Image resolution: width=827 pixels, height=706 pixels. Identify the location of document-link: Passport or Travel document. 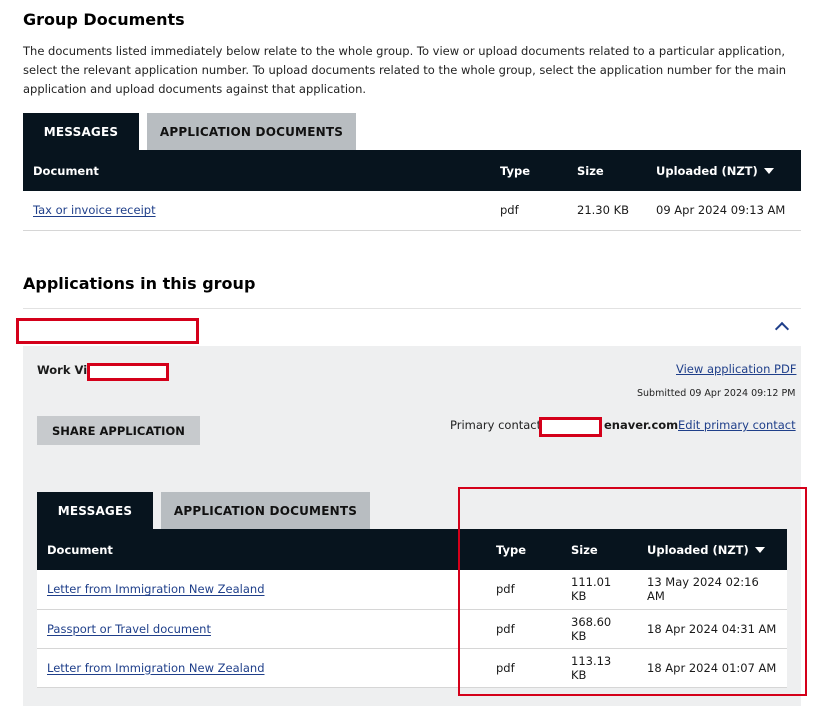
(129, 629).